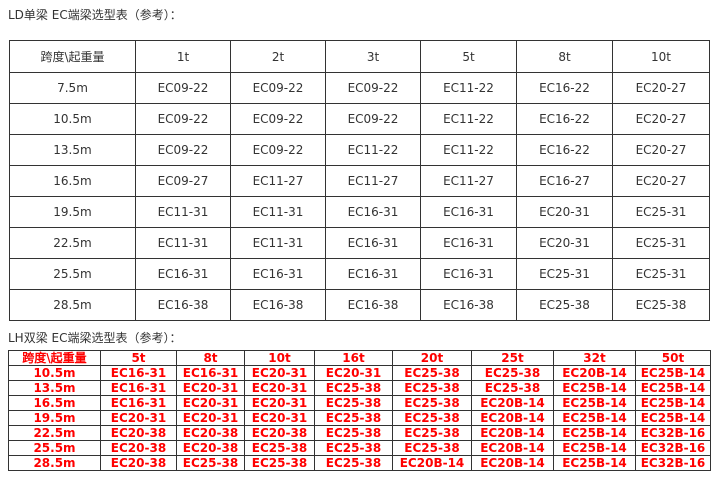 Image resolution: width=717 pixels, height=481 pixels. What do you see at coordinates (54, 418) in the screenshot?
I see `span-cell: 19.5m` at bounding box center [54, 418].